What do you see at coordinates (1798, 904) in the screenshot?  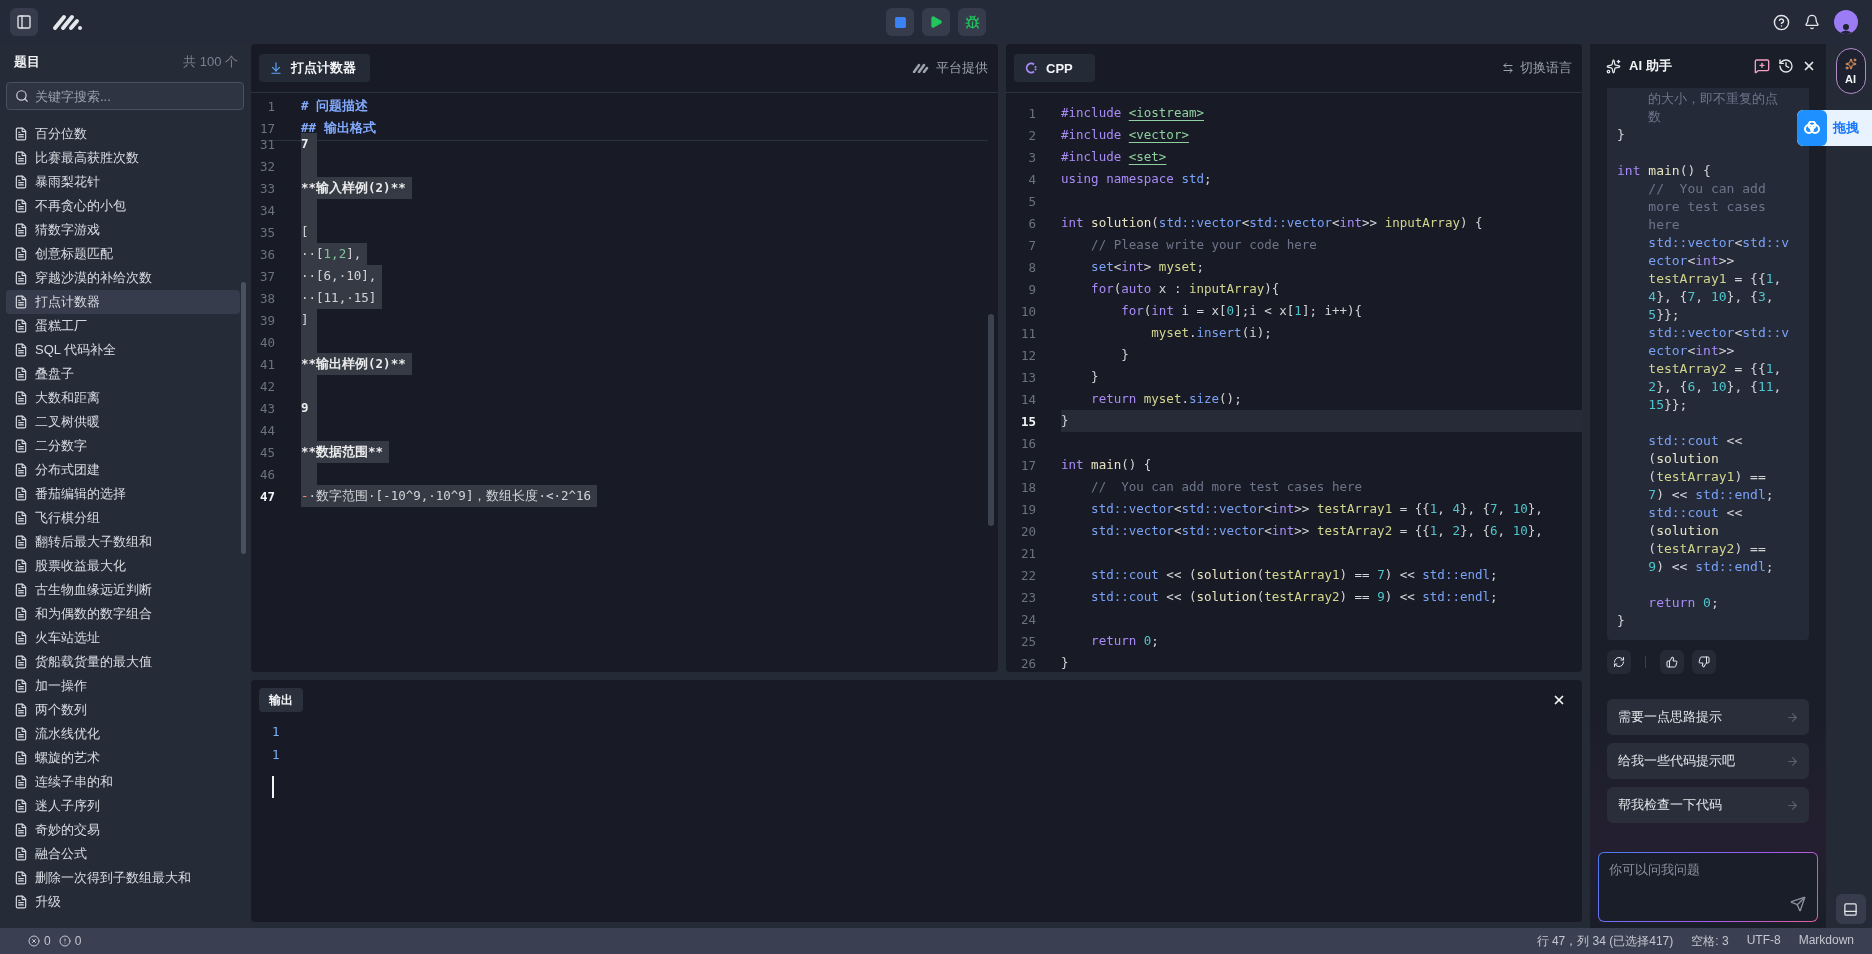 I see `send-icon` at bounding box center [1798, 904].